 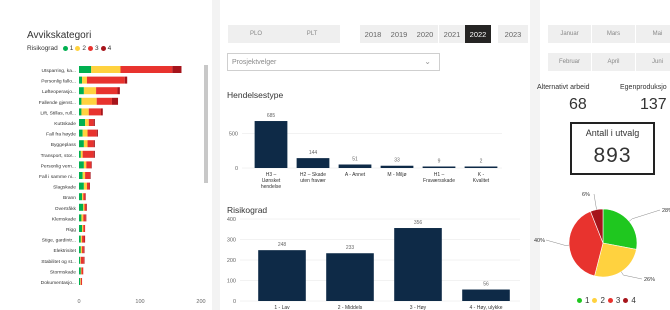 I want to click on pie-legend-label: 4, so click(x=633, y=300).